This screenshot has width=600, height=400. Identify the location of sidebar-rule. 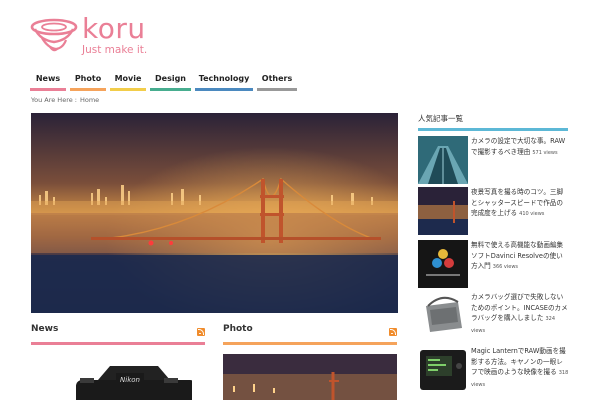
(493, 129).